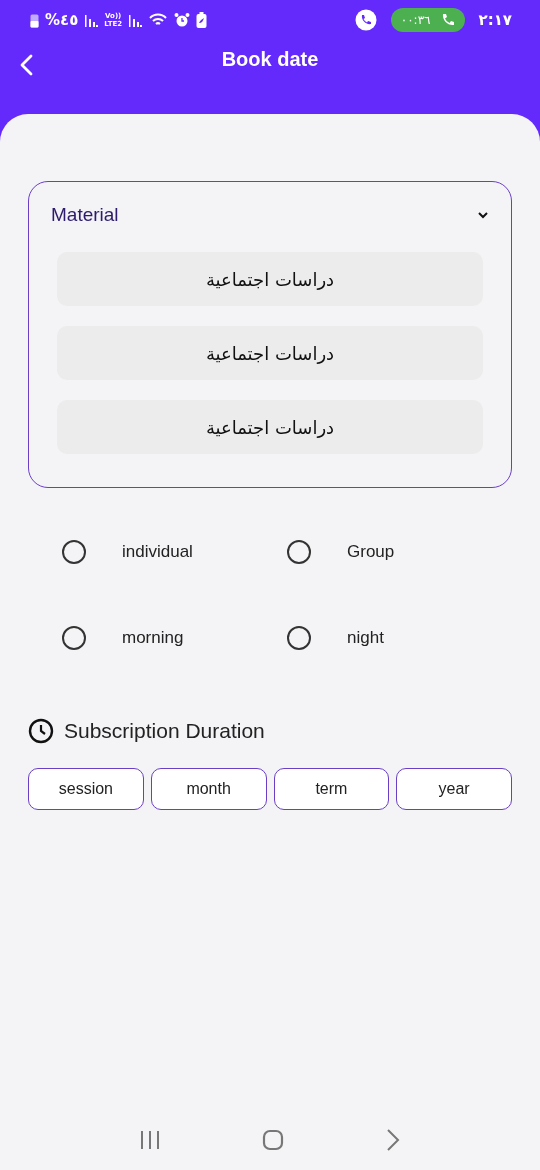 This screenshot has width=540, height=1170. What do you see at coordinates (399, 552) in the screenshot?
I see `radio-option: Group` at bounding box center [399, 552].